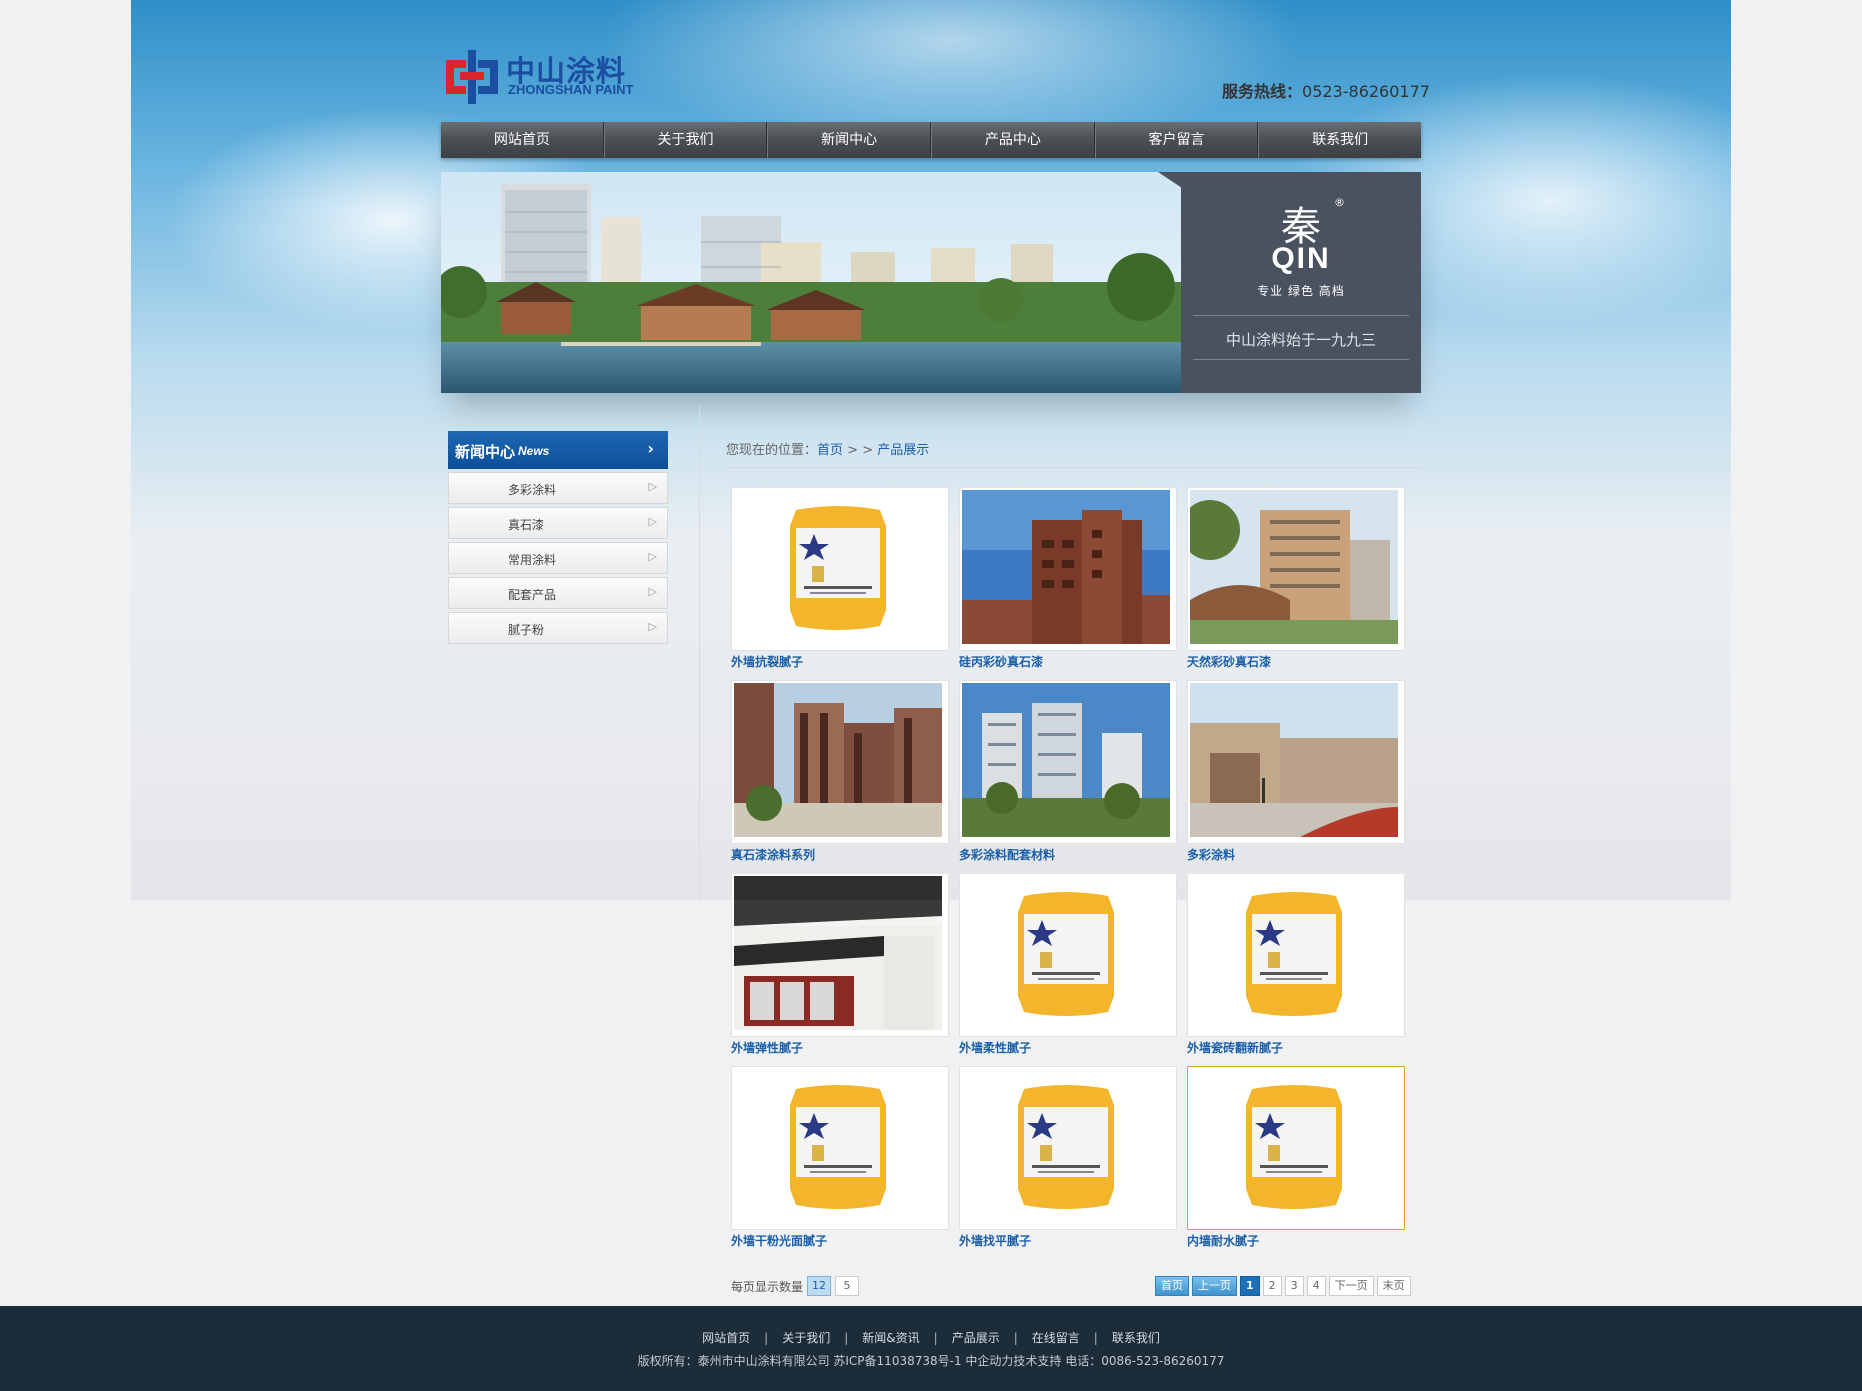 This screenshot has width=1862, height=1391. Describe the element at coordinates (1351, 1286) in the screenshot. I see `next-page-button: 下一页` at that location.